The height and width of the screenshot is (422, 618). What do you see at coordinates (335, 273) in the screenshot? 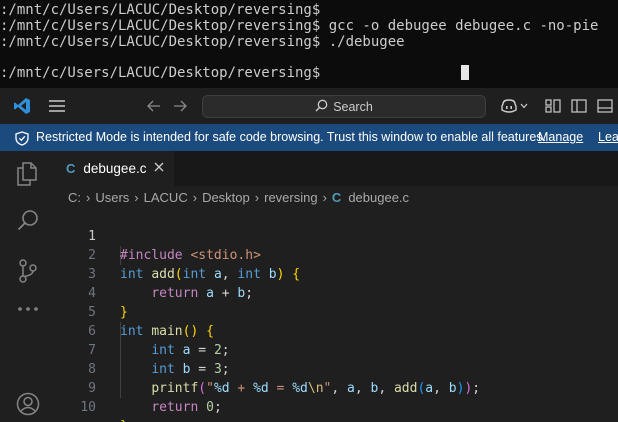
I see `code-line: 3 return a + b;` at bounding box center [335, 273].